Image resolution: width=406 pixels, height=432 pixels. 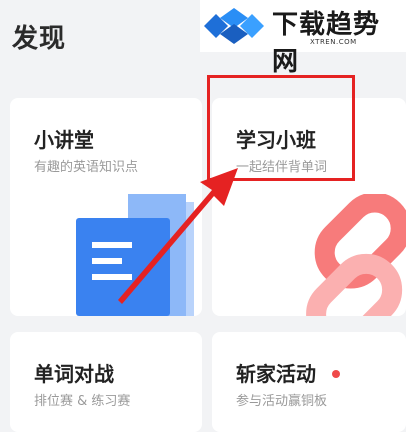 What do you see at coordinates (356, 255) in the screenshot?
I see `chain-link-icon` at bounding box center [356, 255].